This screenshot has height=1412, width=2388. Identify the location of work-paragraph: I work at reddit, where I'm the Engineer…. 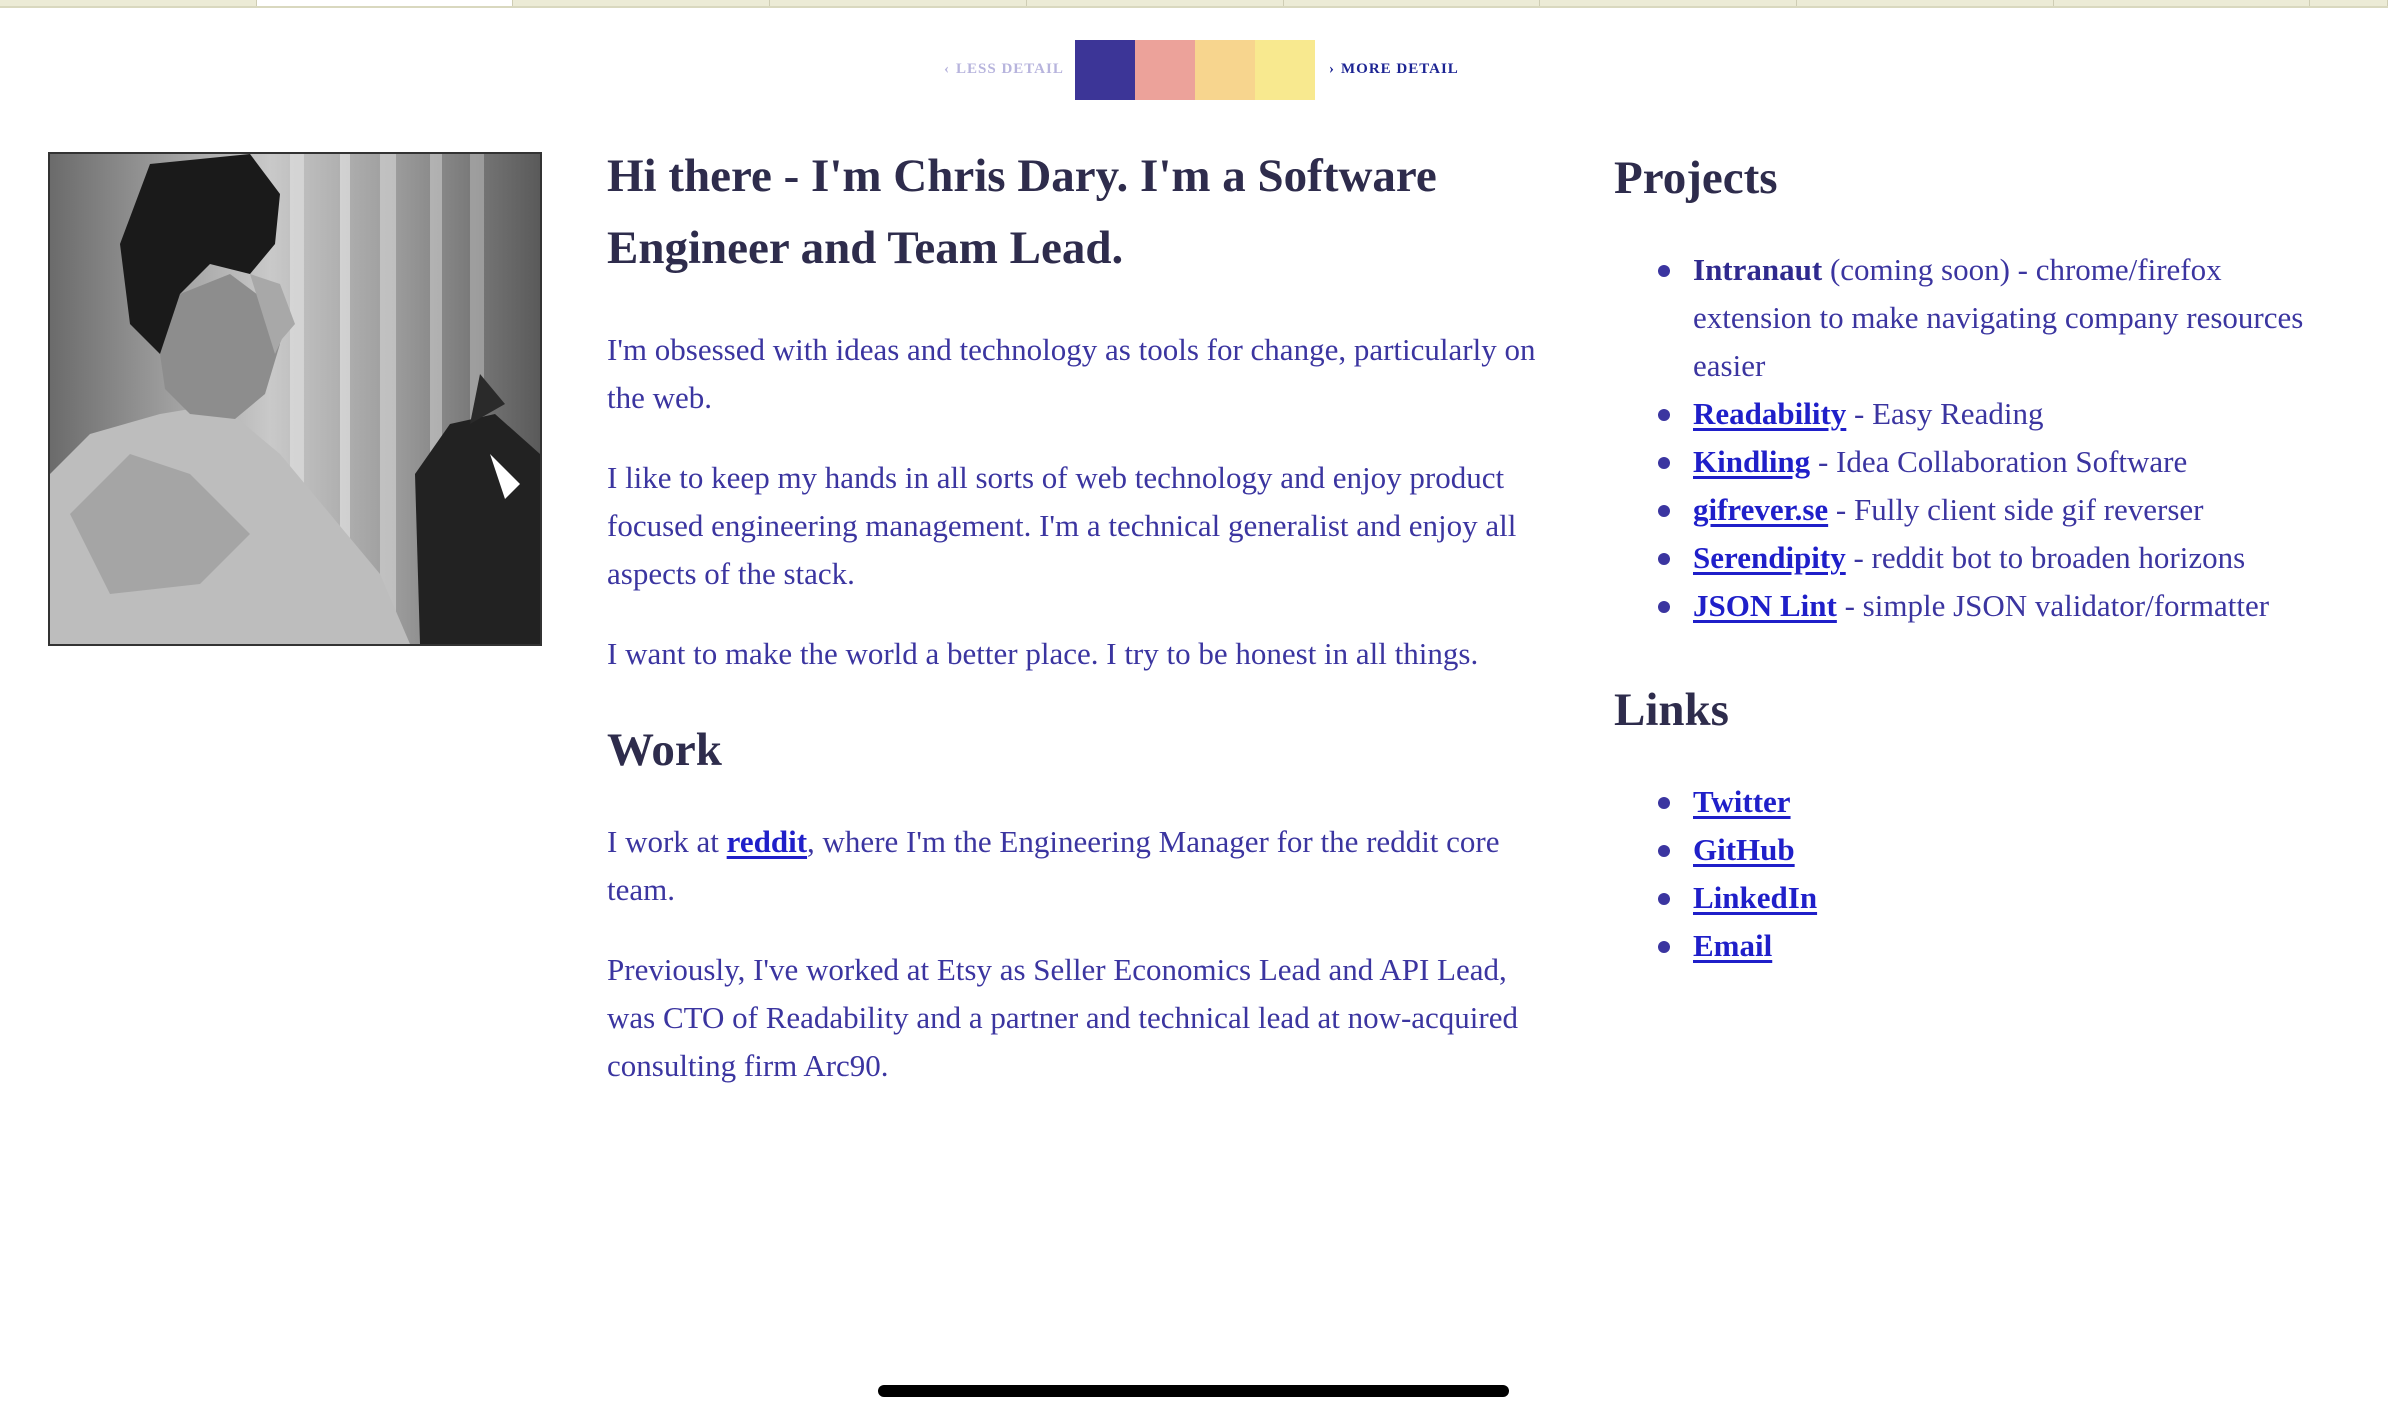
(1082, 866).